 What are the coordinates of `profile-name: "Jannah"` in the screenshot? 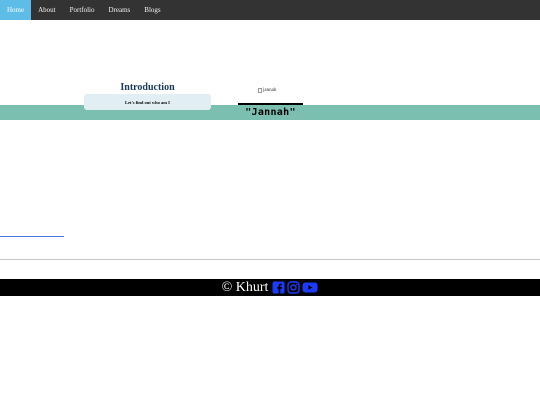 It's located at (270, 112).